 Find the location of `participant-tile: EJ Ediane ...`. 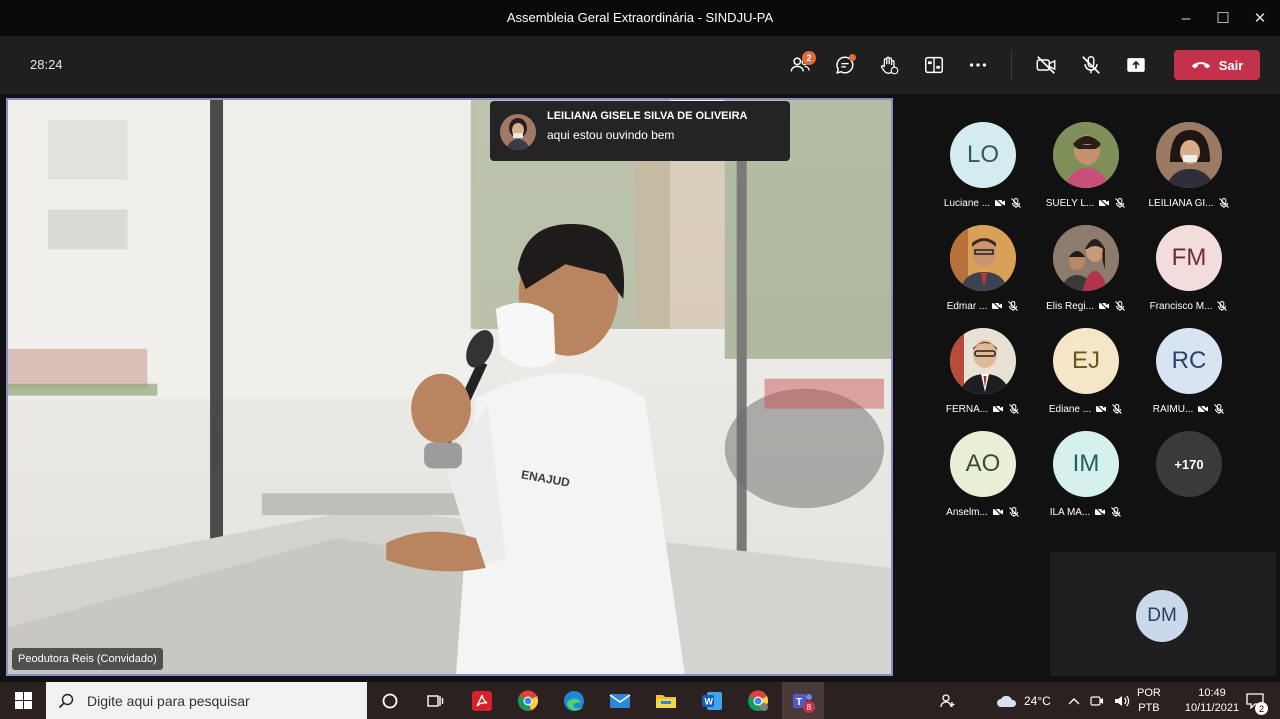

participant-tile: EJ Ediane ... is located at coordinates (1086, 360).